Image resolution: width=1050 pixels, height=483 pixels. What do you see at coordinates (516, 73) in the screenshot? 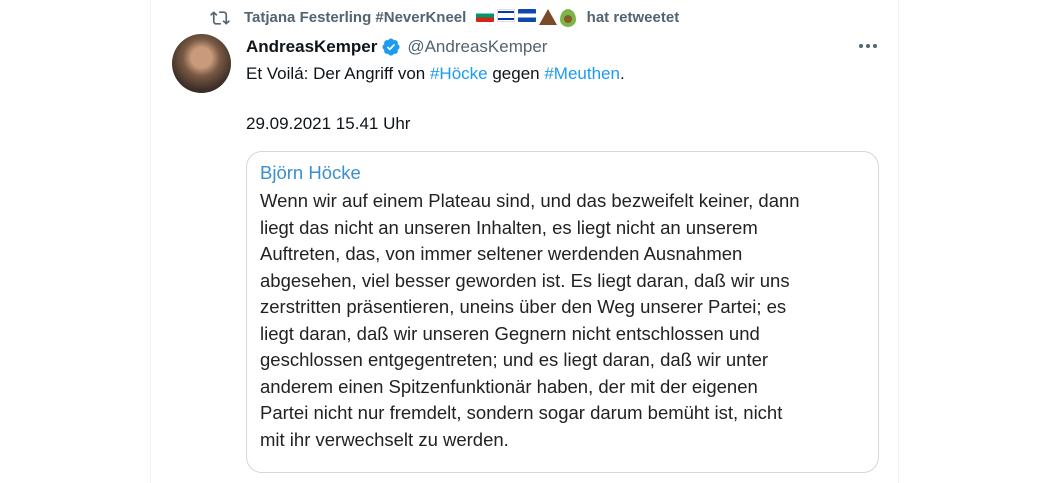
I see `tweet-text-part: gegen` at bounding box center [516, 73].